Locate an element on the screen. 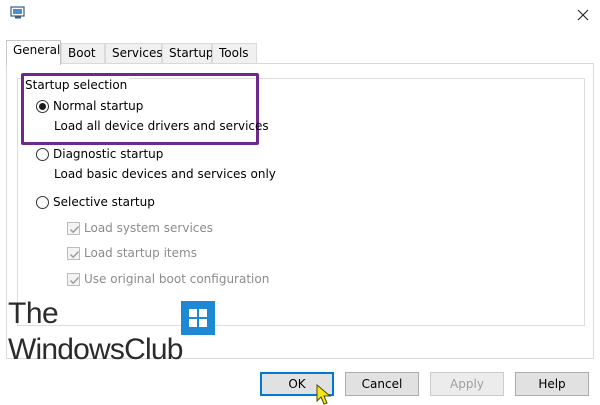  close-icon is located at coordinates (583, 15).